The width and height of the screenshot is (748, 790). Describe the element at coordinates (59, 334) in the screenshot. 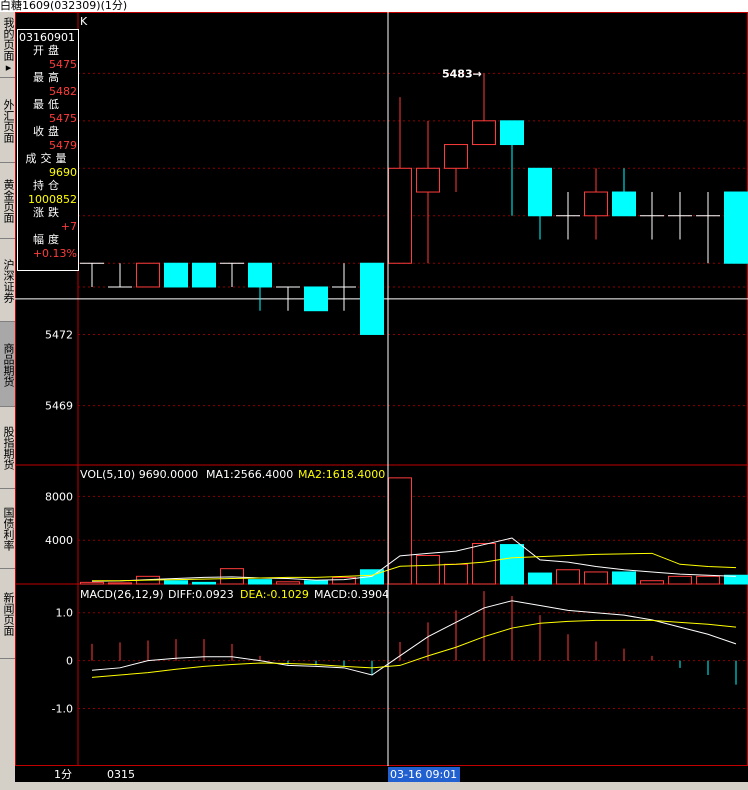

I see `y-tick-label: 5472` at that location.